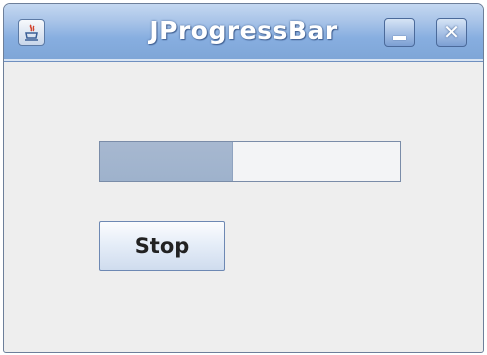 Image resolution: width=487 pixels, height=355 pixels. I want to click on progress-bar, so click(250, 161).